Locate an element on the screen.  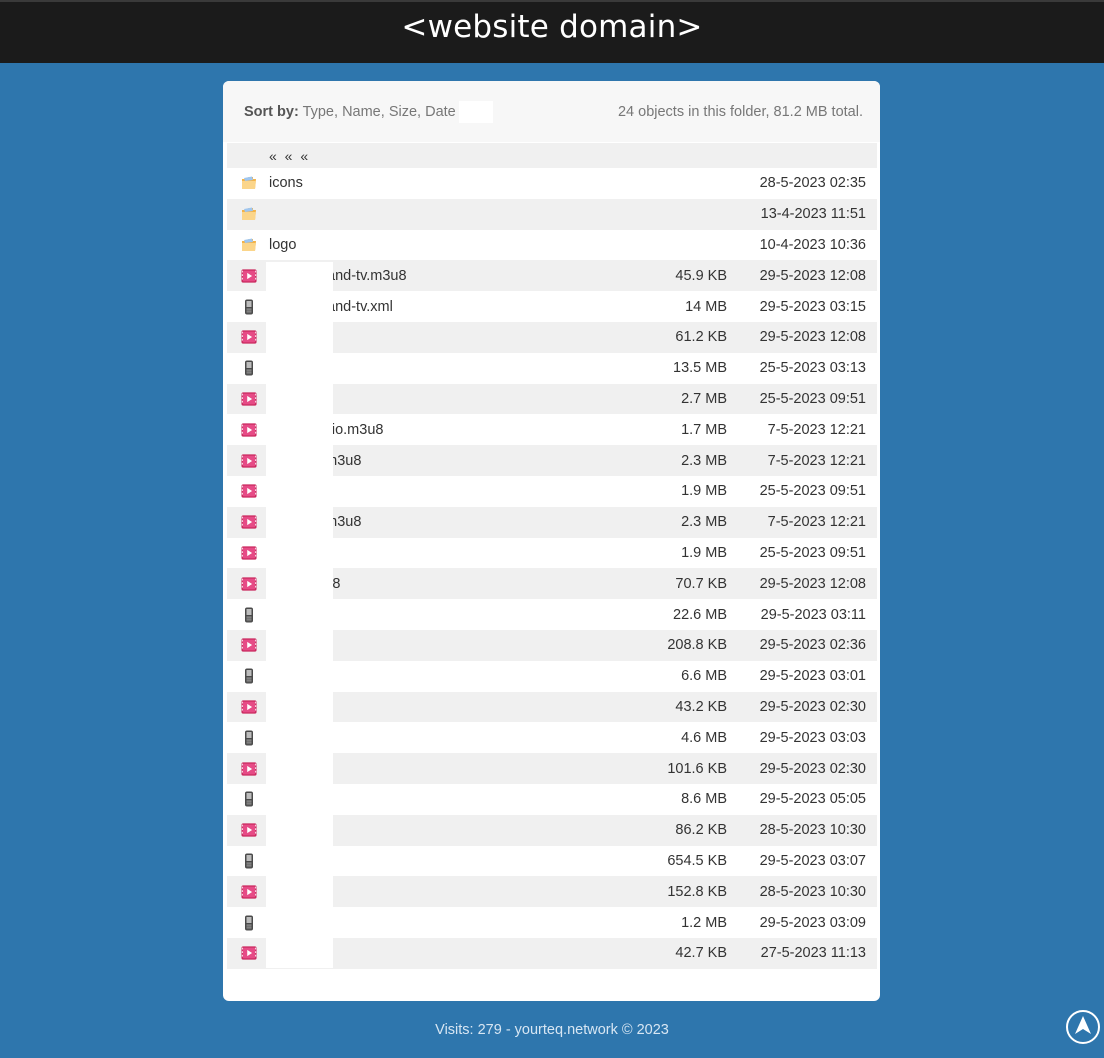
file-date: 10-4-2023 10:36 is located at coordinates (812, 244).